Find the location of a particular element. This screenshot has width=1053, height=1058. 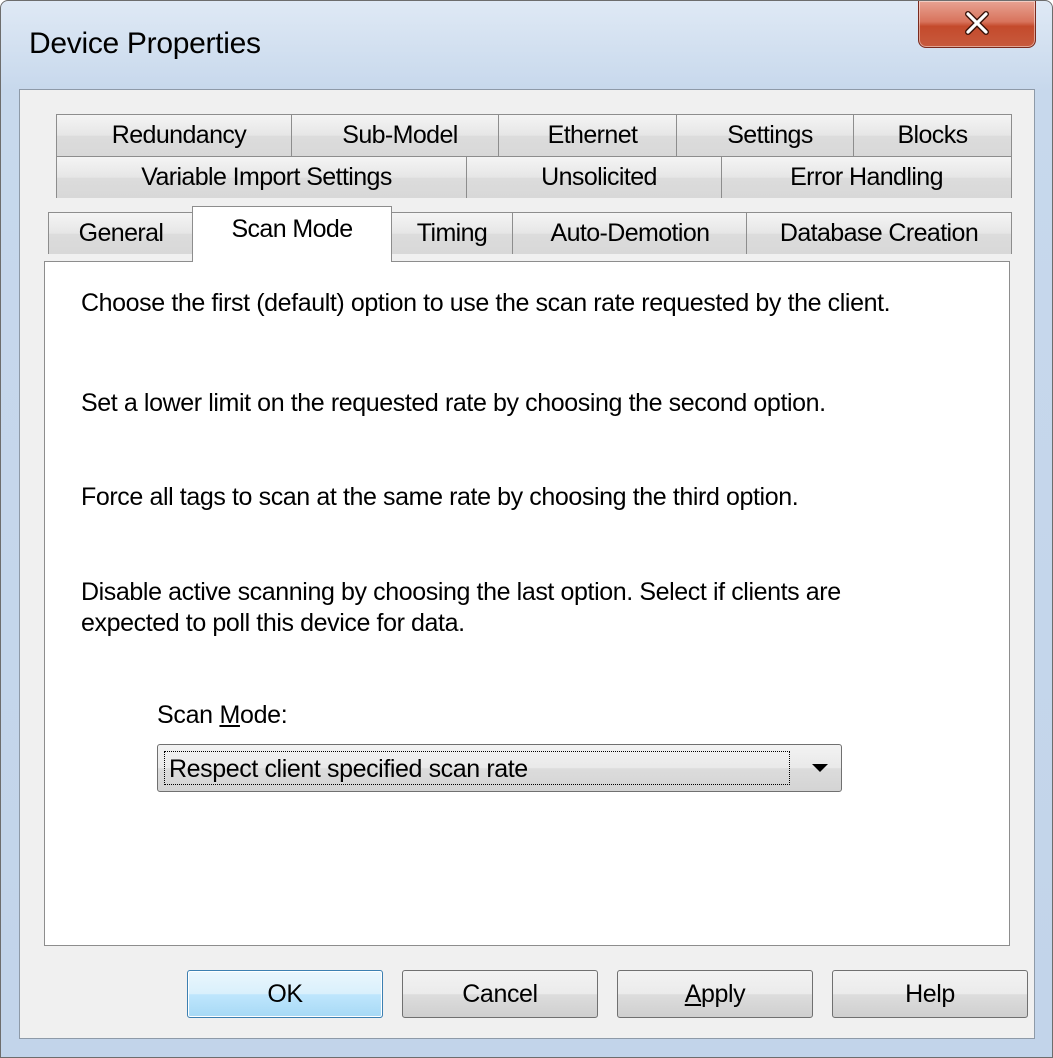

ok-button: OK is located at coordinates (285, 994).